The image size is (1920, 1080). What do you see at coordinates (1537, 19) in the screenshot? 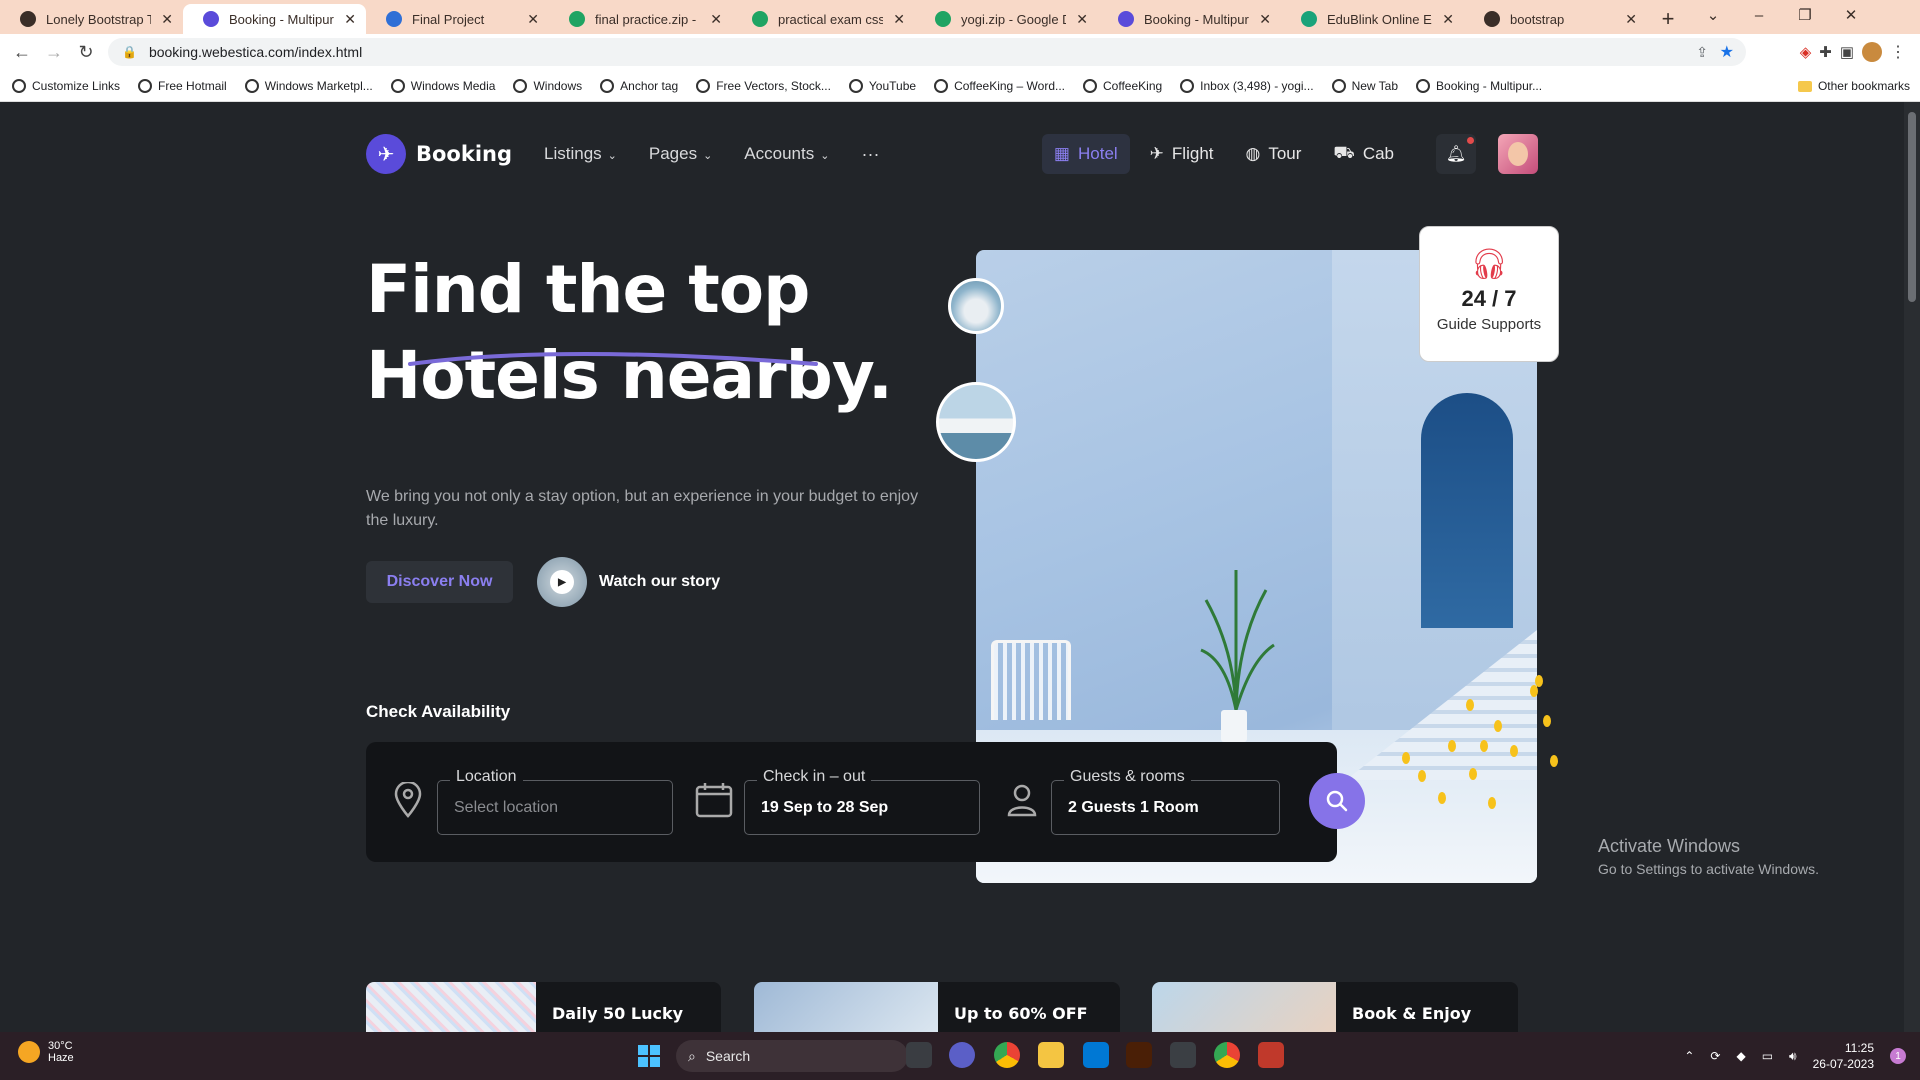
I see `tab-title: bootstrap` at bounding box center [1537, 19].